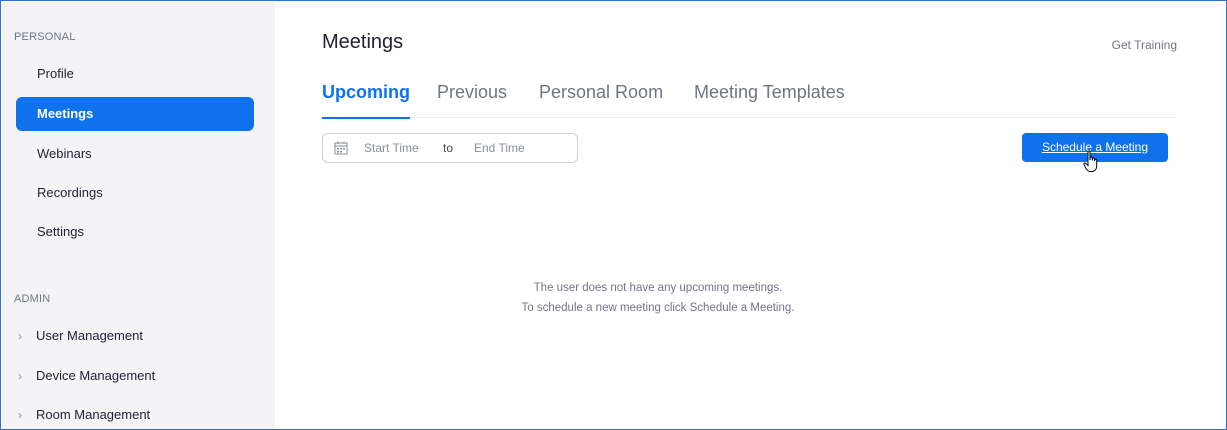 The image size is (1227, 430). Describe the element at coordinates (135, 154) in the screenshot. I see `sidebar-item-webinars: Webinars` at that location.